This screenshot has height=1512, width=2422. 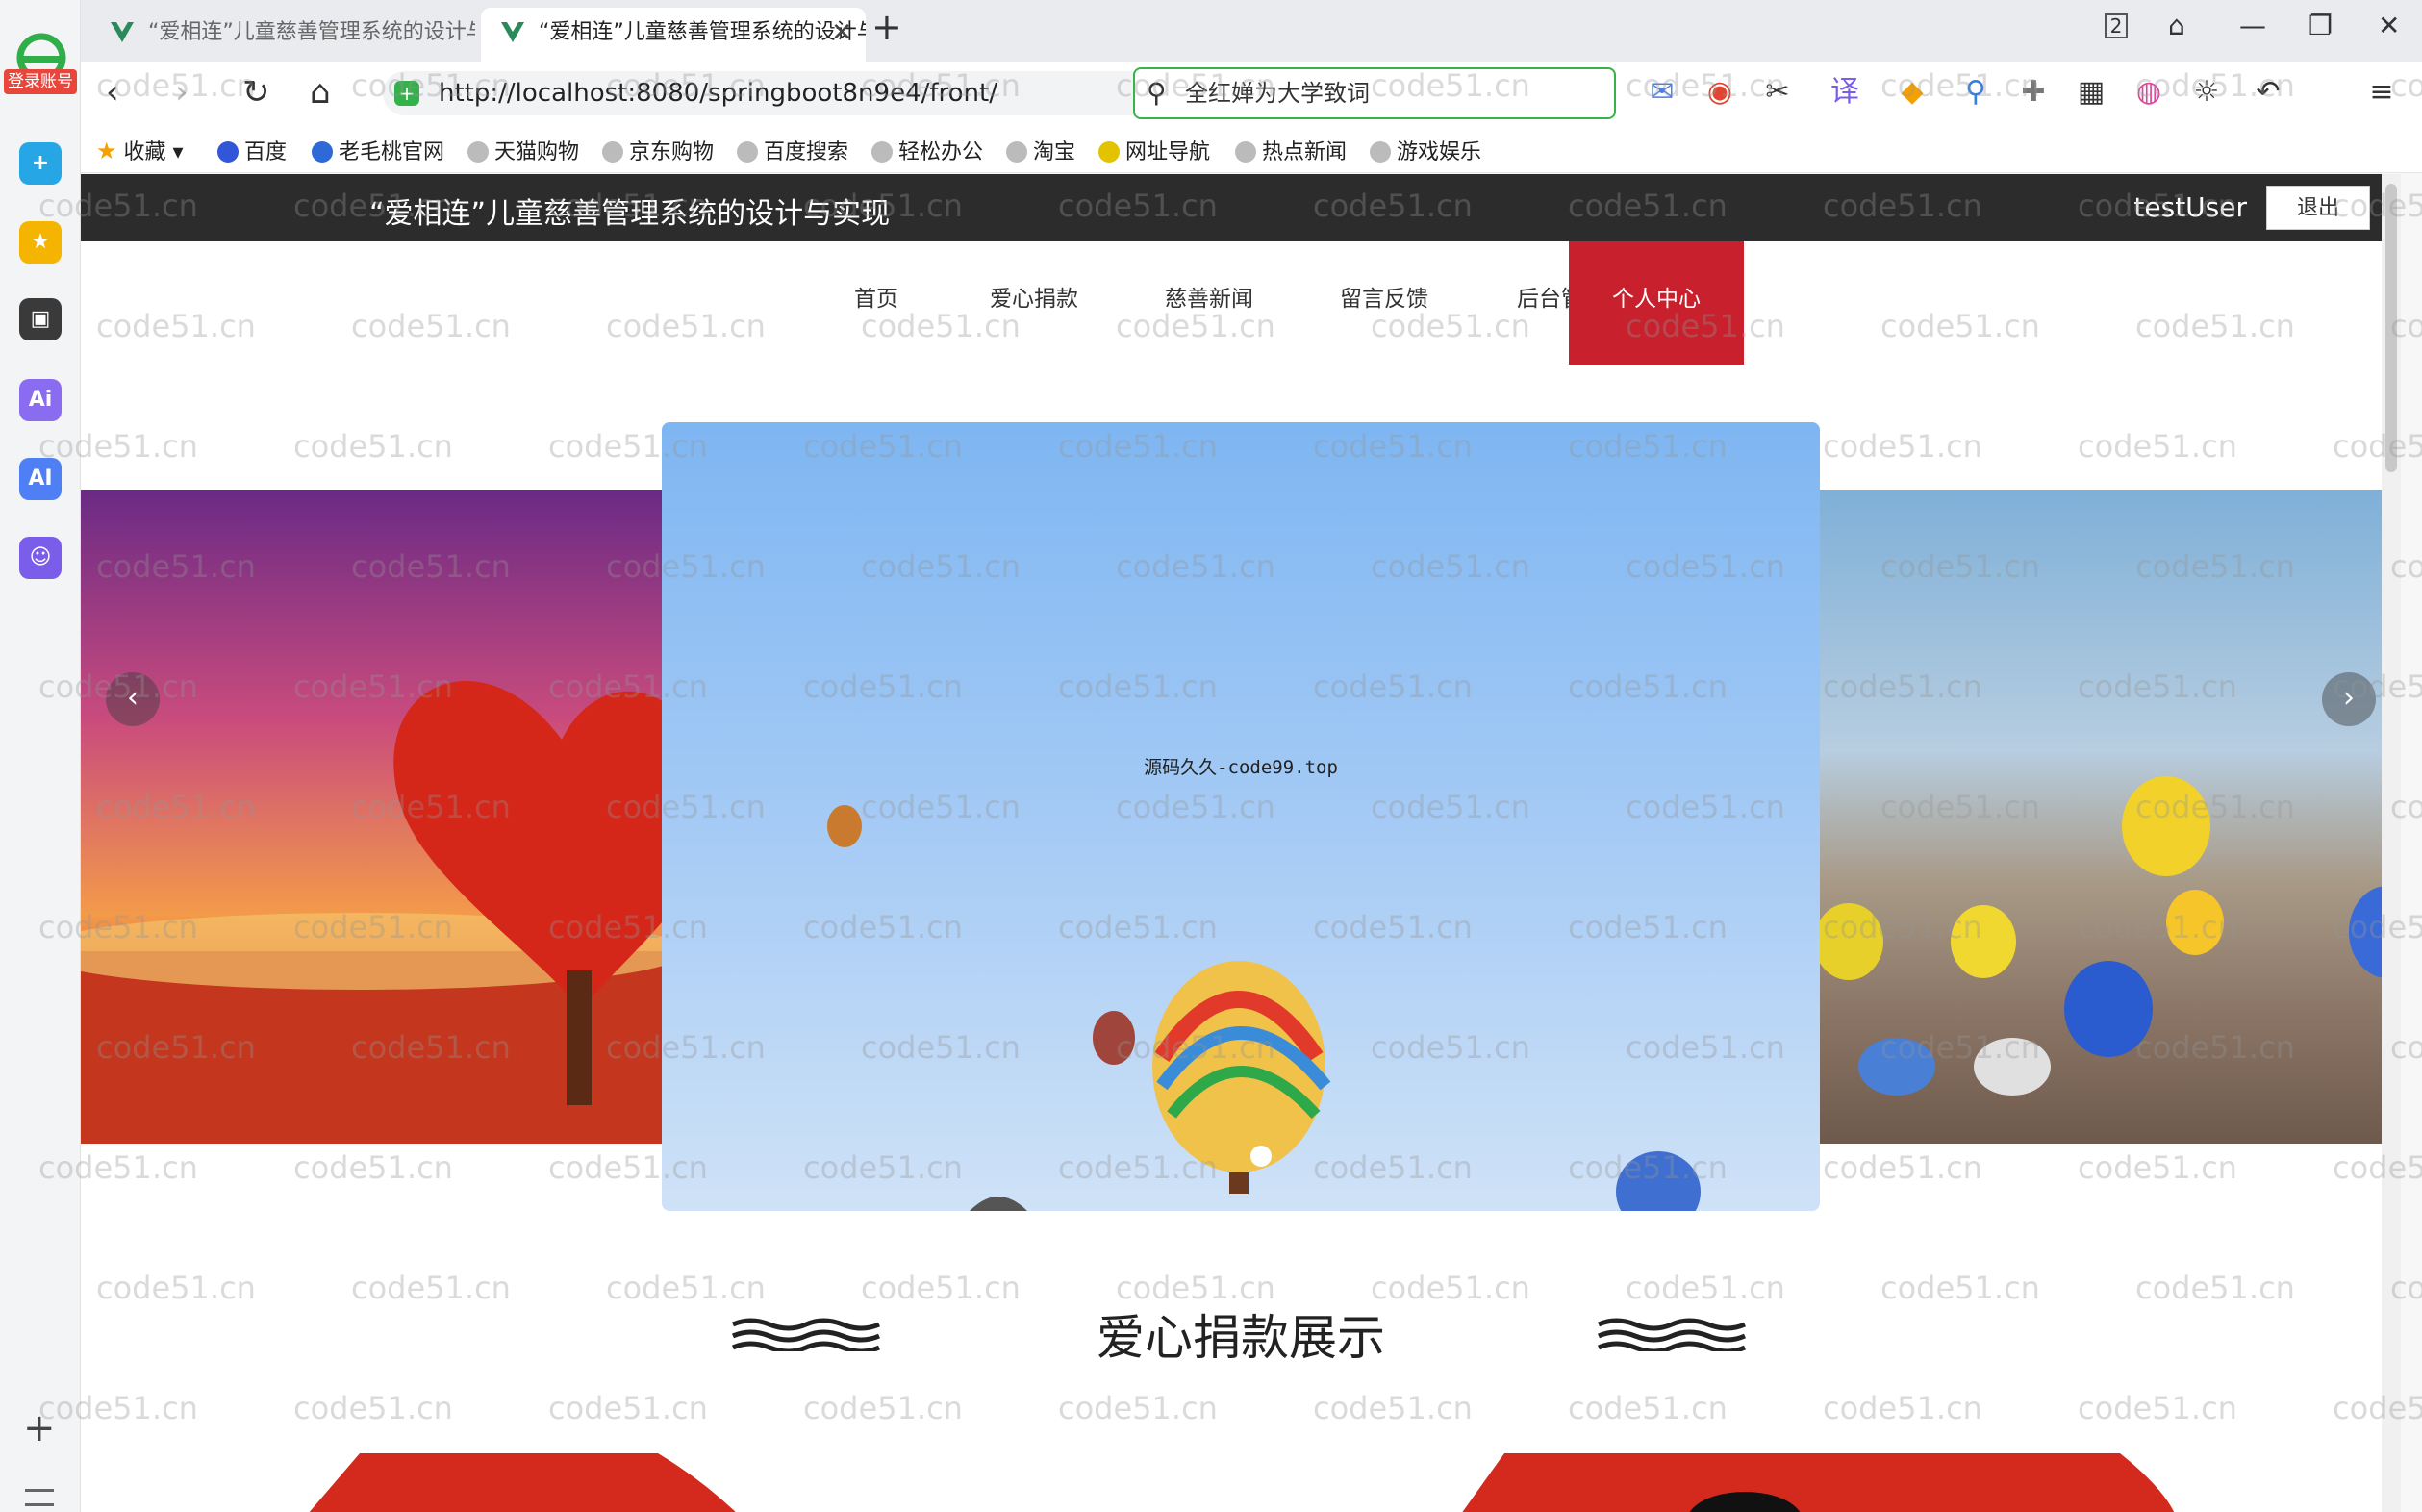 I want to click on close-window-button: ✕, so click(x=2389, y=26).